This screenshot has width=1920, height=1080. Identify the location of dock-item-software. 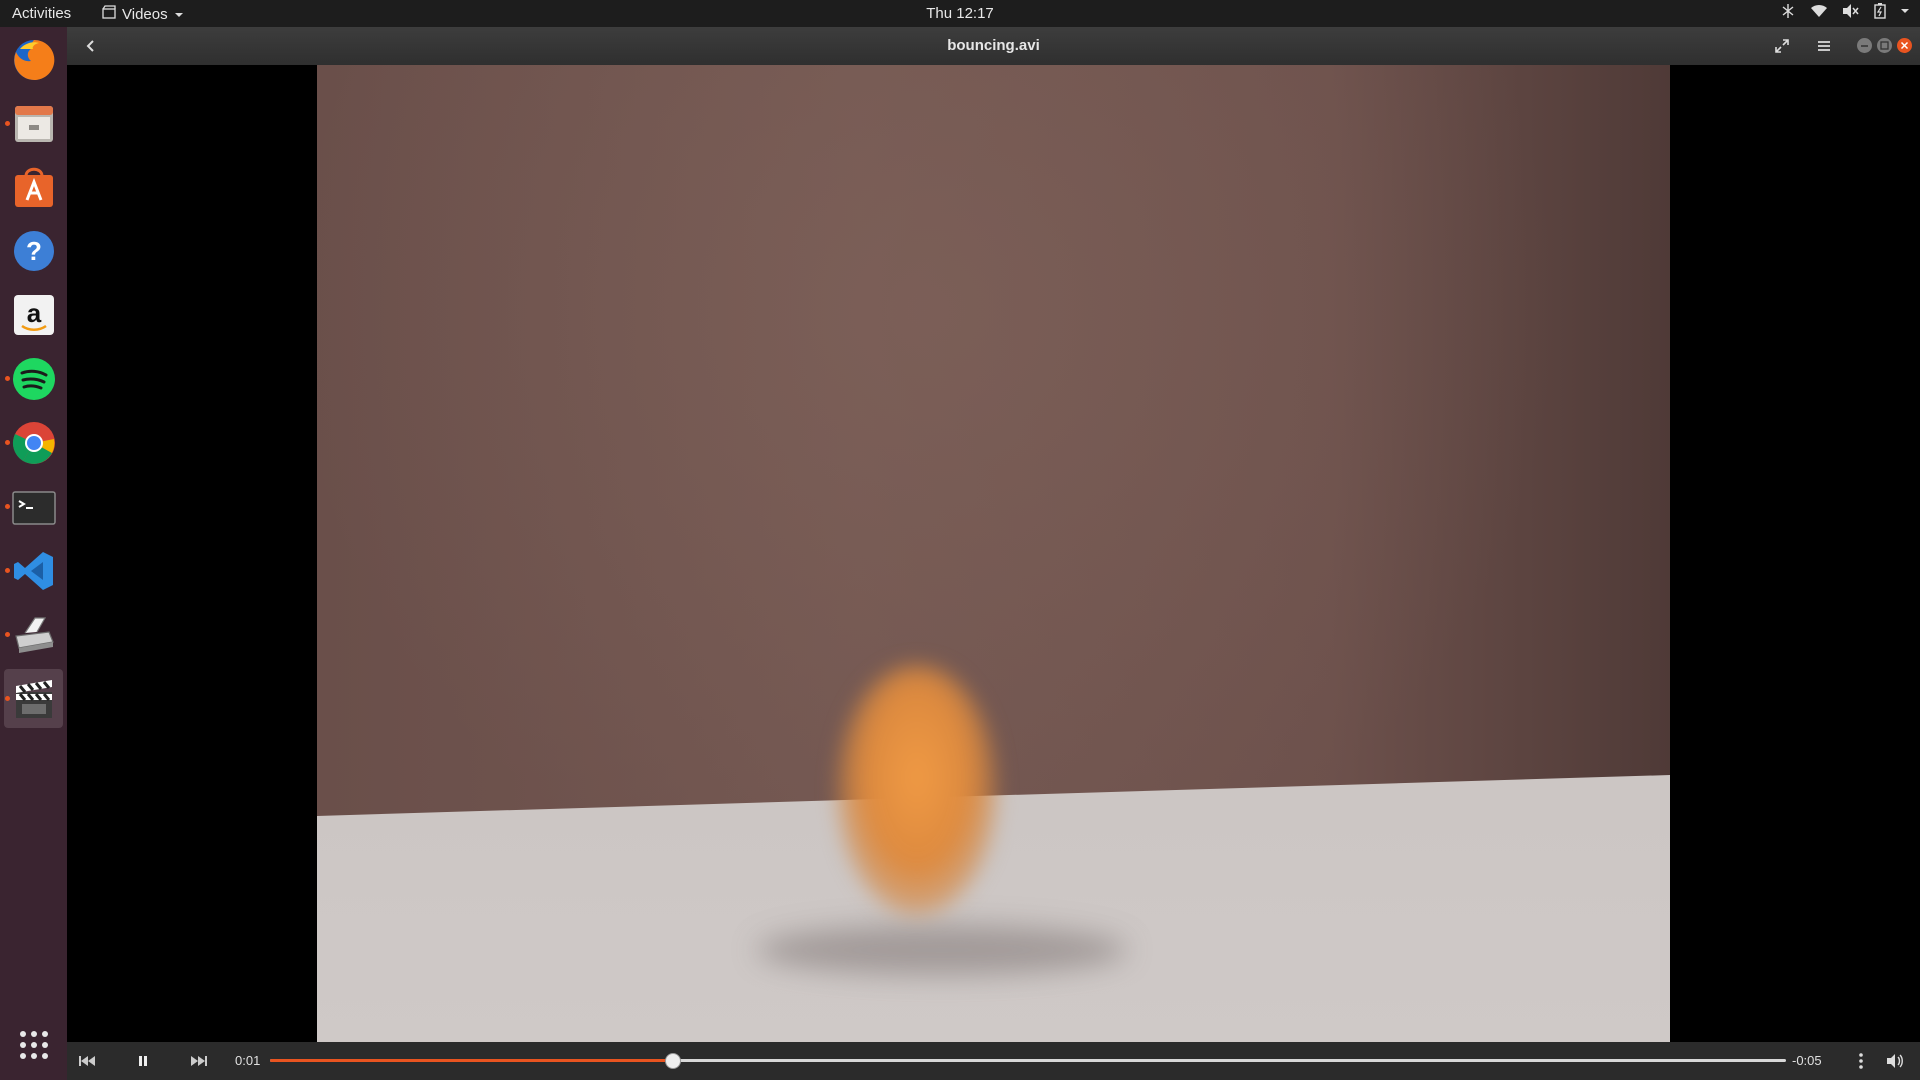
(33, 186).